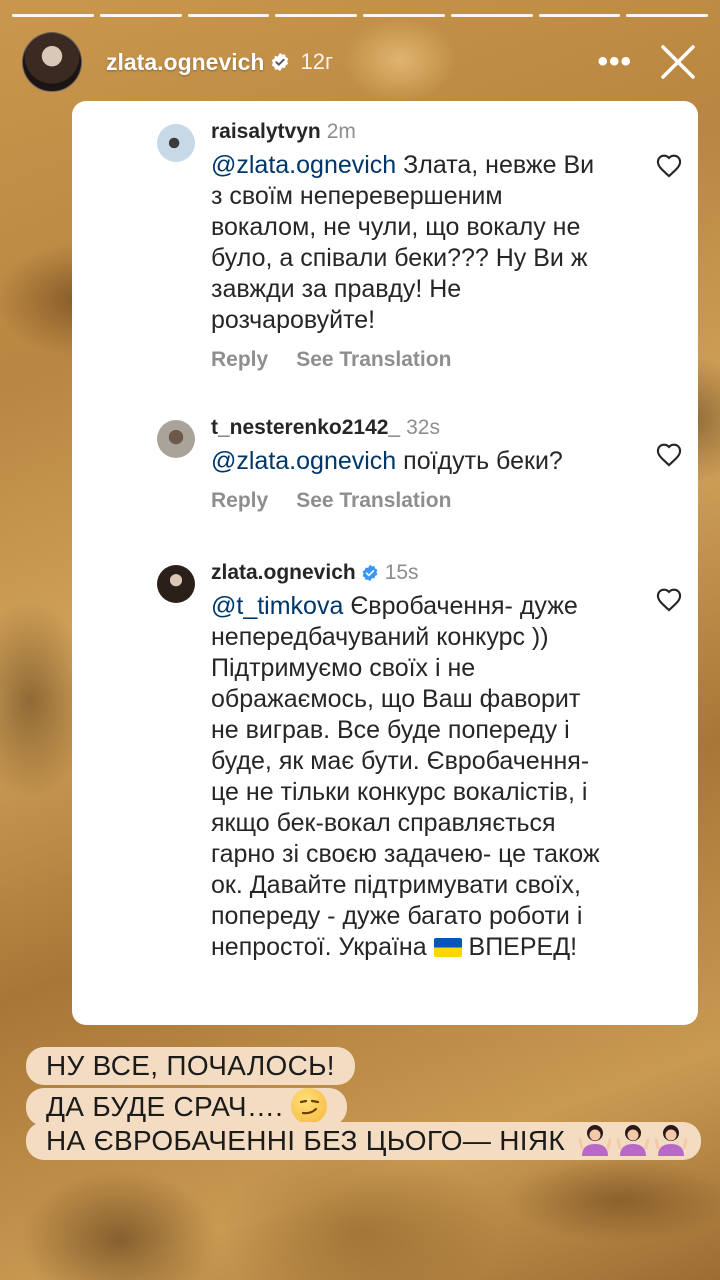 Image resolution: width=720 pixels, height=1280 pixels. What do you see at coordinates (423, 427) in the screenshot?
I see `comment-time: 32s` at bounding box center [423, 427].